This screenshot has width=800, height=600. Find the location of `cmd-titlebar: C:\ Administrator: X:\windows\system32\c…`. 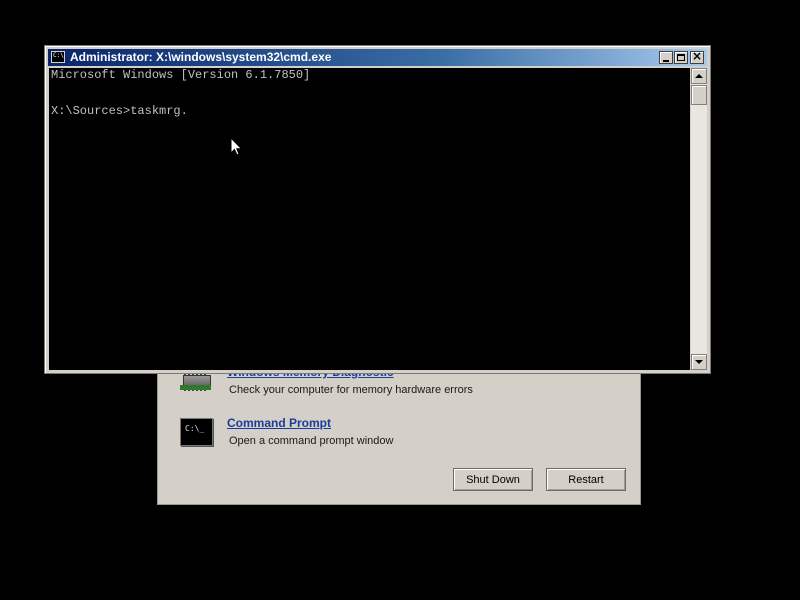

cmd-titlebar: C:\ Administrator: X:\windows\system32\c… is located at coordinates (377, 57).